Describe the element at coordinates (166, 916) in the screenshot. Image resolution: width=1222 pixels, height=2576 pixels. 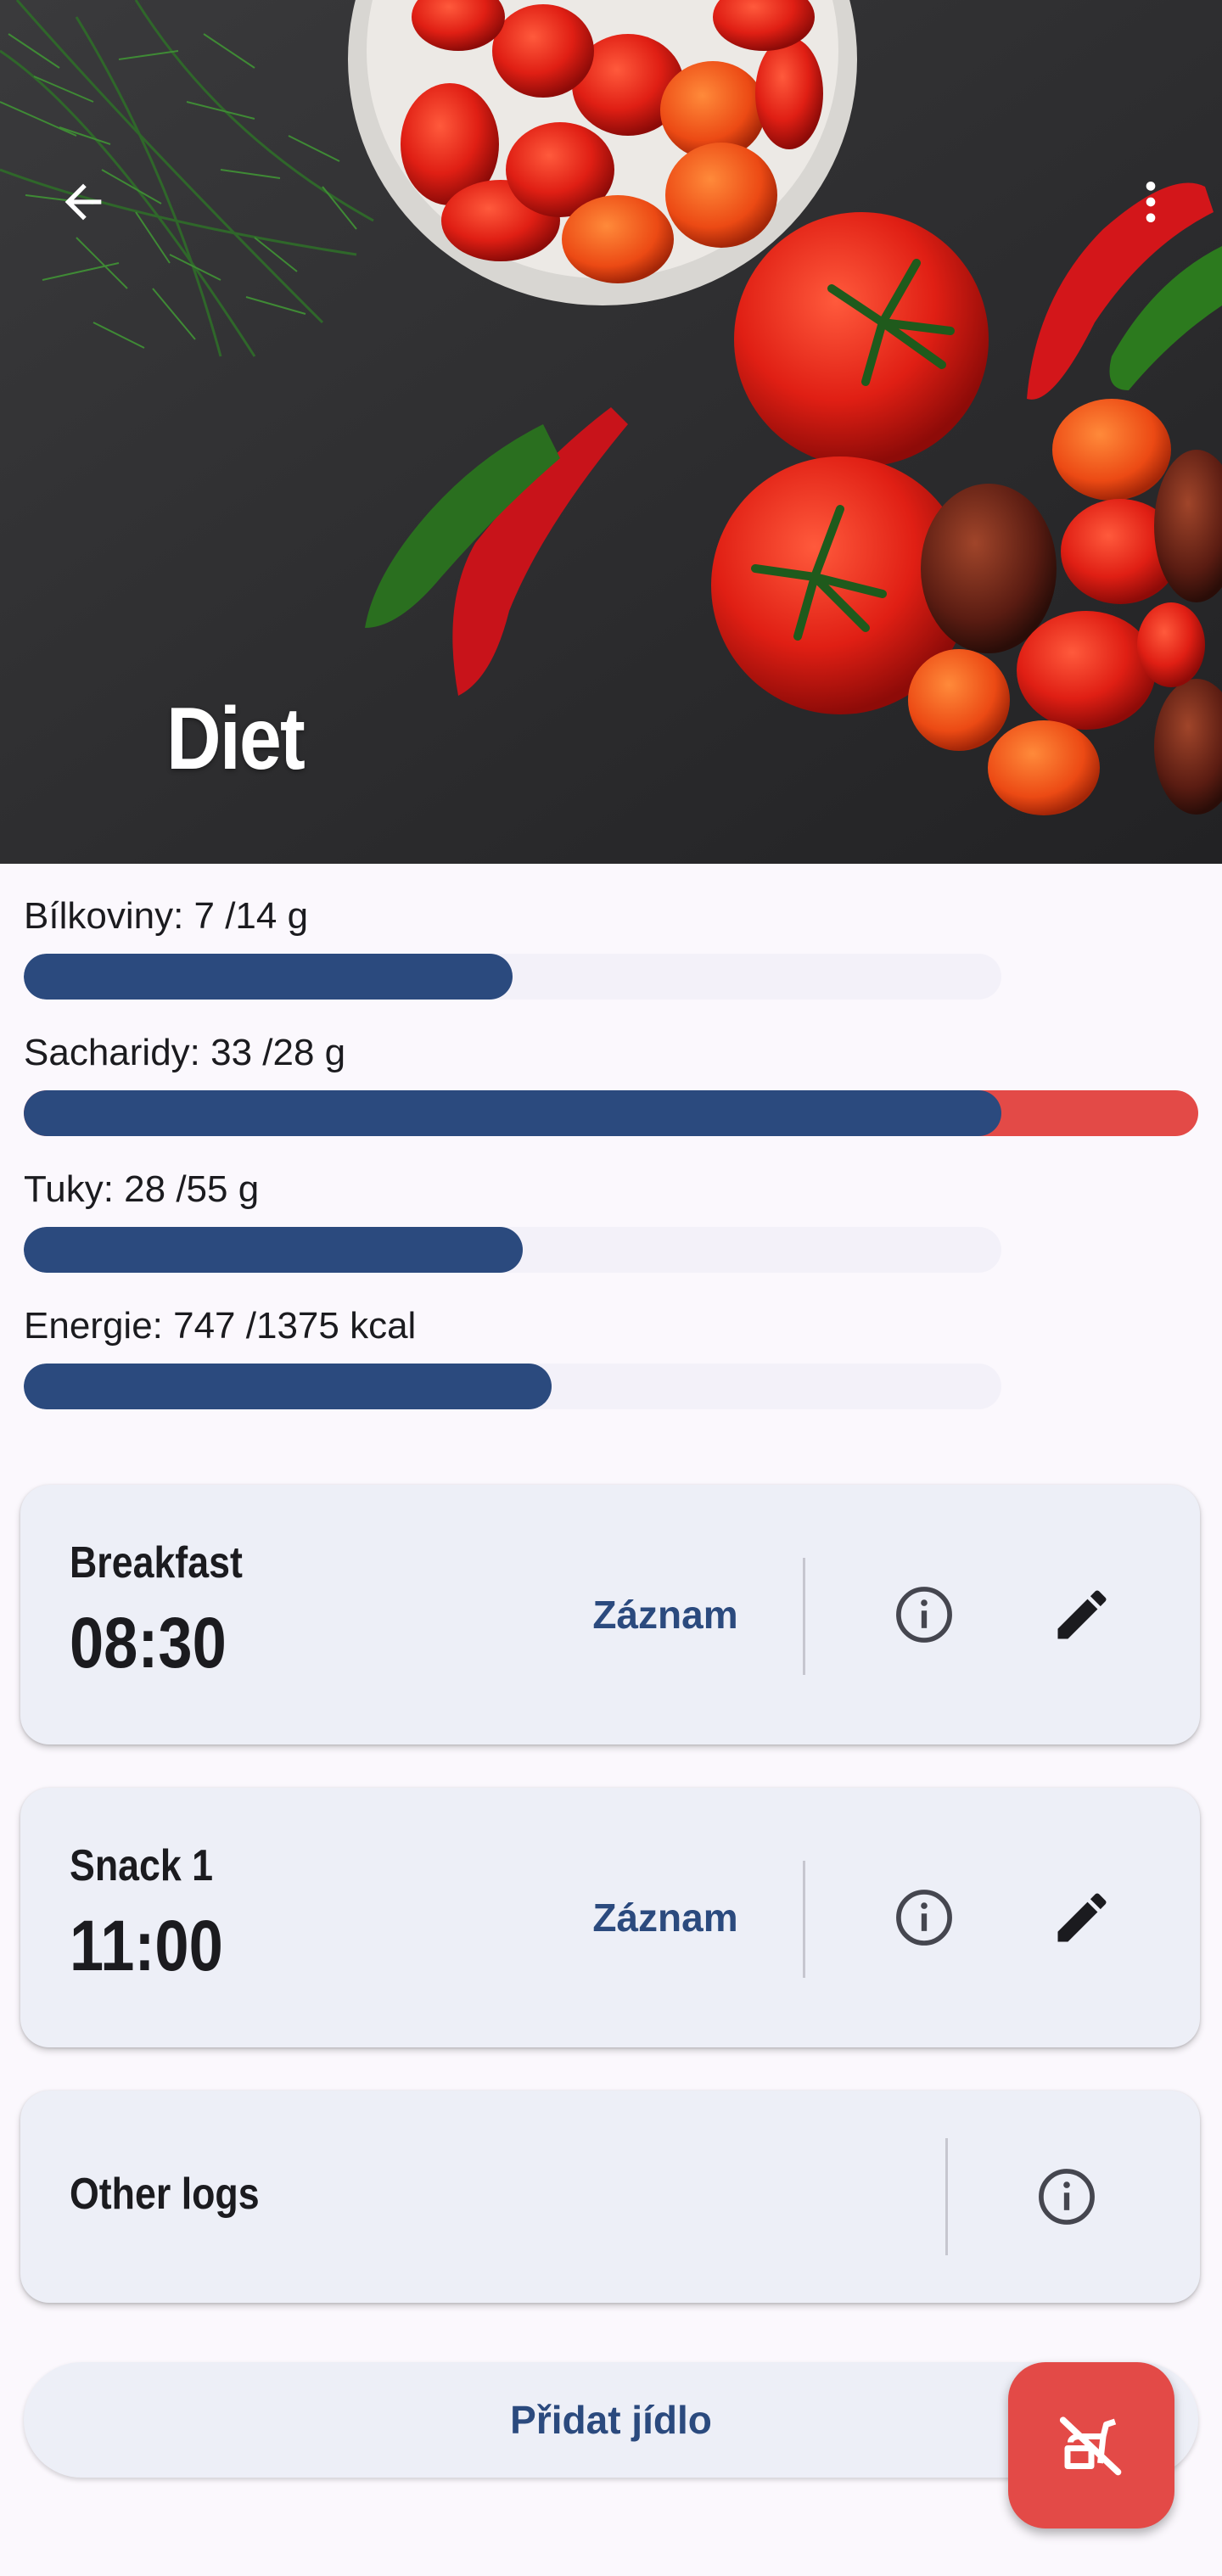
I see `nutrient-label: Bílkoviny: 7 /14 g` at that location.